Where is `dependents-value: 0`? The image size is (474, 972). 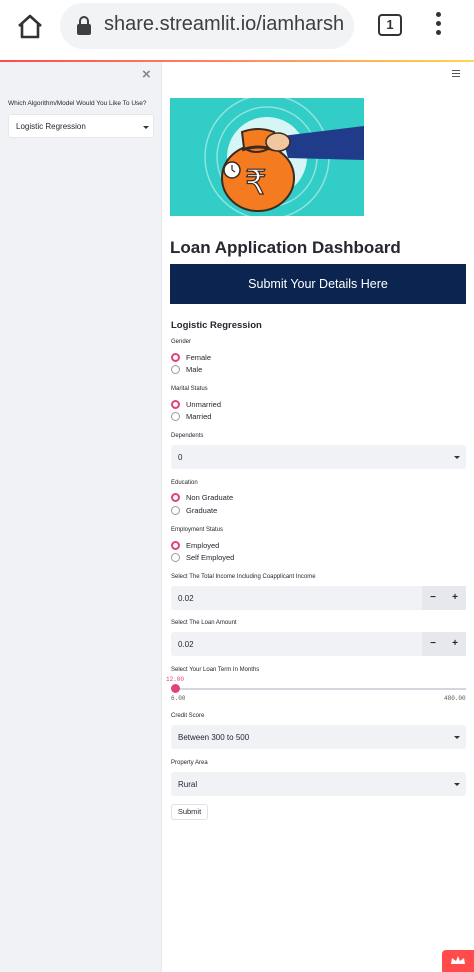 dependents-value: 0 is located at coordinates (180, 457).